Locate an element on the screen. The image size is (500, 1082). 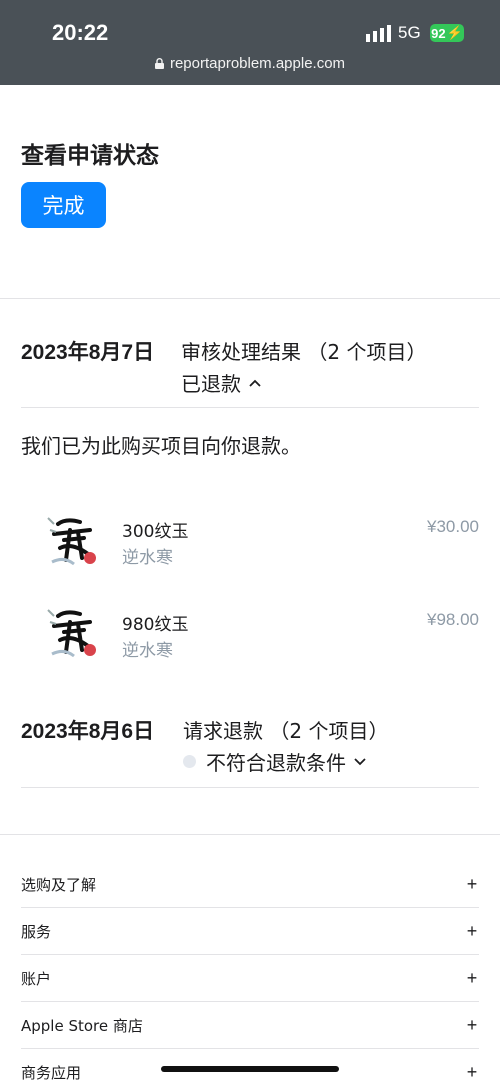
done-button: 完成 is located at coordinates (63, 205).